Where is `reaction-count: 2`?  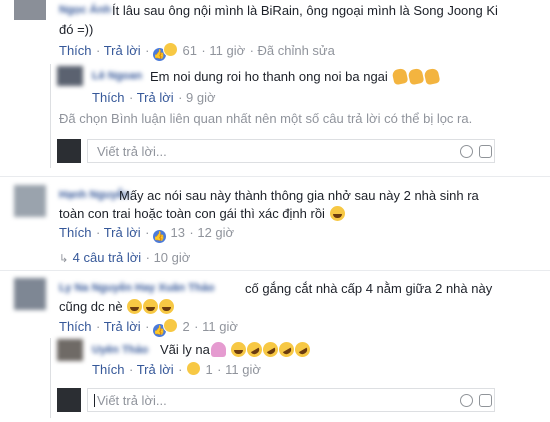
reaction-count: 2 is located at coordinates (185, 326).